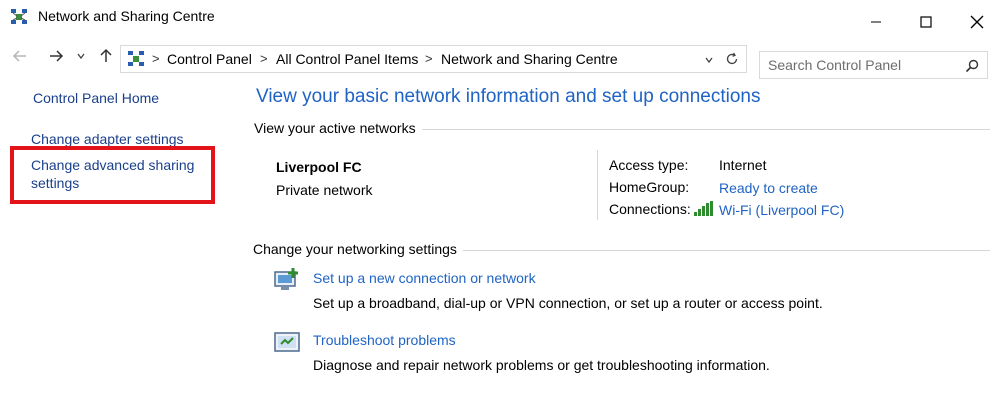  I want to click on minimize-icon, so click(876, 22).